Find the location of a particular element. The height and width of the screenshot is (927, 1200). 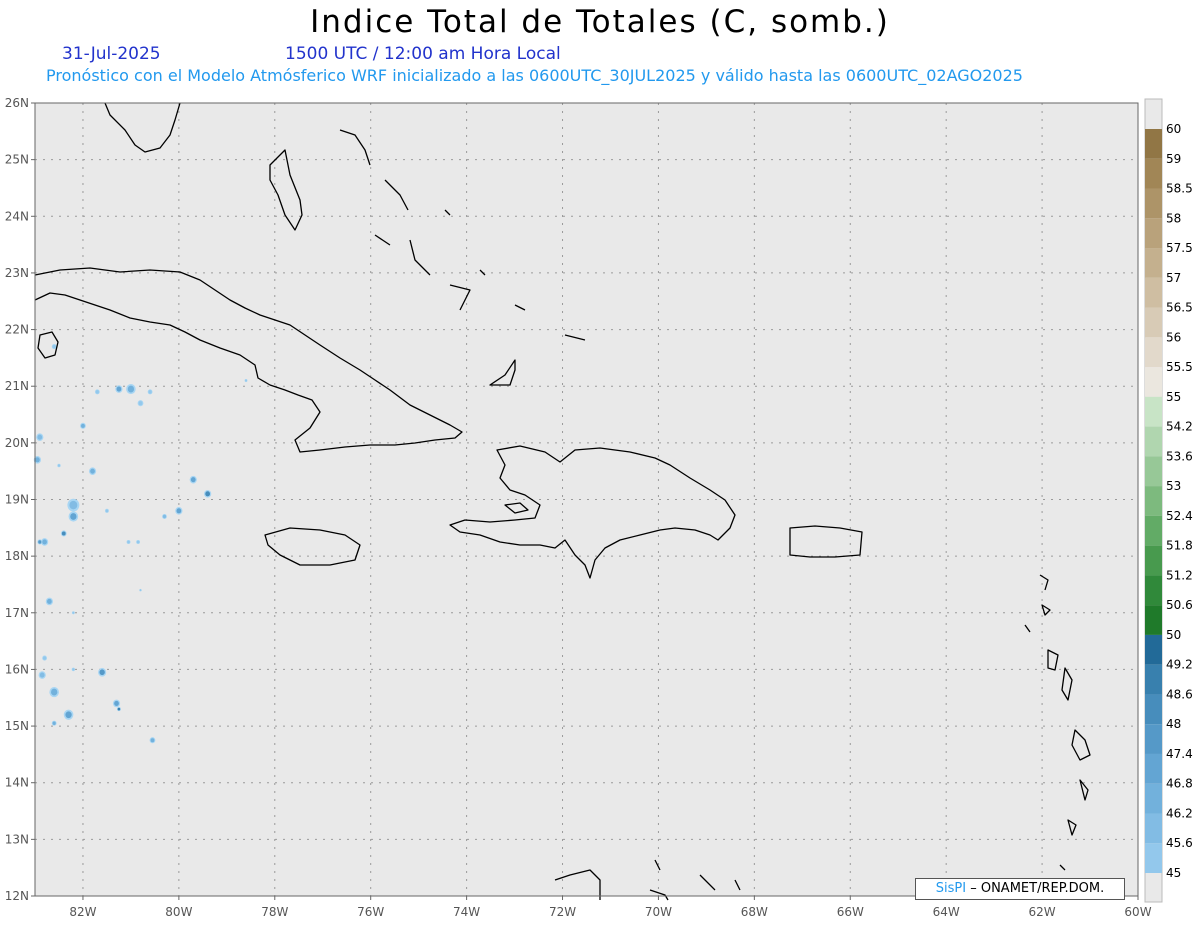

colorbar-label: 47.4 is located at coordinates (1179, 754).